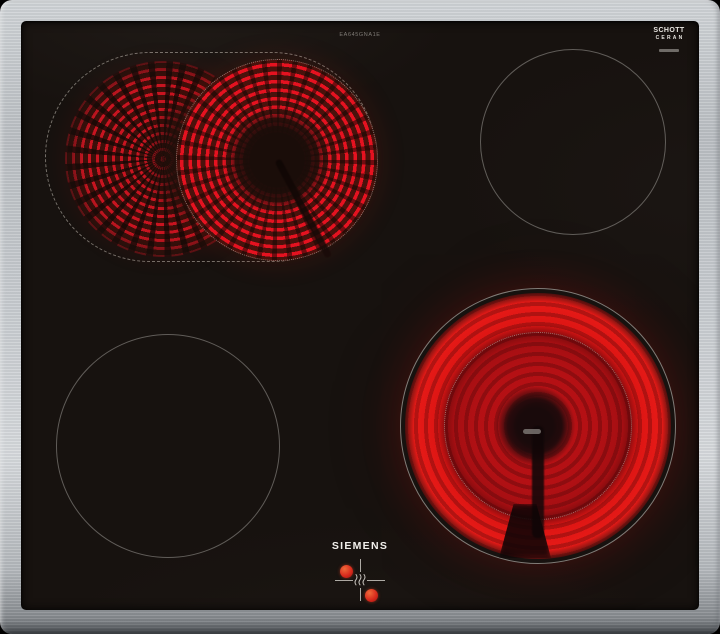 The width and height of the screenshot is (720, 634). Describe the element at coordinates (669, 50) in the screenshot. I see `glass-brand-fineprint-bar` at that location.